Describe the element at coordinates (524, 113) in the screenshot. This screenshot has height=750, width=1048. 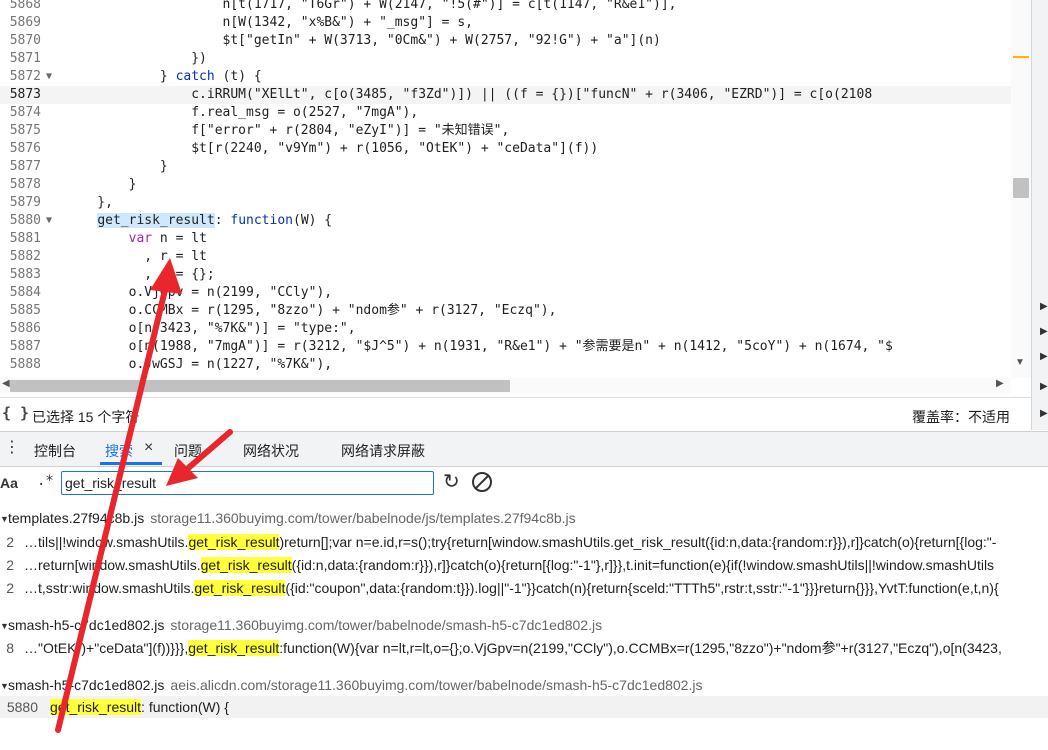
I see `code-line: 5874 f.real_msg = o(2527, "7mgA"),` at that location.